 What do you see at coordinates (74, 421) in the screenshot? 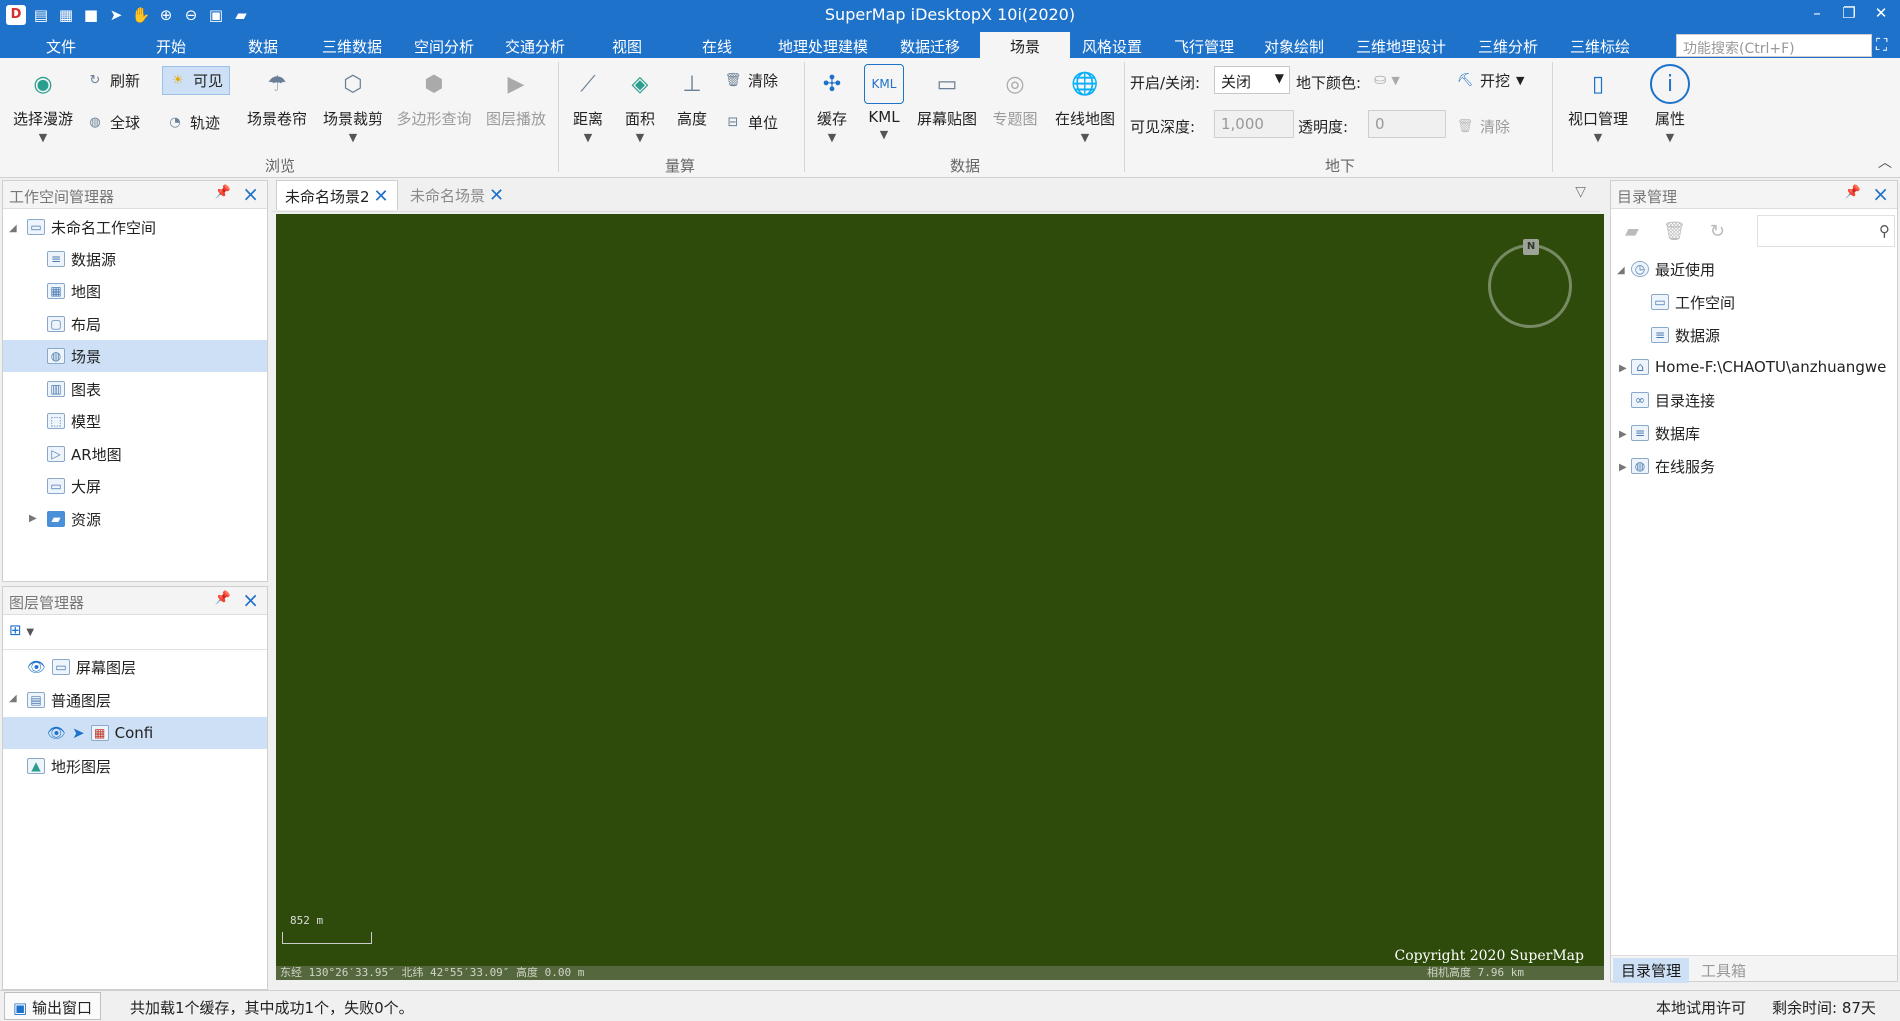
I see `tree-item-model: ⬚ 模型` at bounding box center [74, 421].